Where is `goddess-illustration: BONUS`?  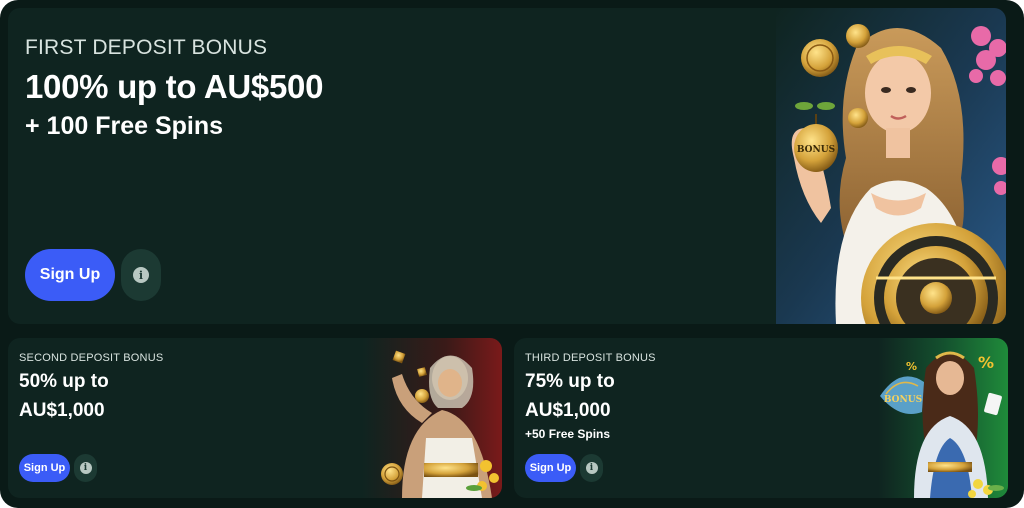 goddess-illustration: BONUS is located at coordinates (891, 166).